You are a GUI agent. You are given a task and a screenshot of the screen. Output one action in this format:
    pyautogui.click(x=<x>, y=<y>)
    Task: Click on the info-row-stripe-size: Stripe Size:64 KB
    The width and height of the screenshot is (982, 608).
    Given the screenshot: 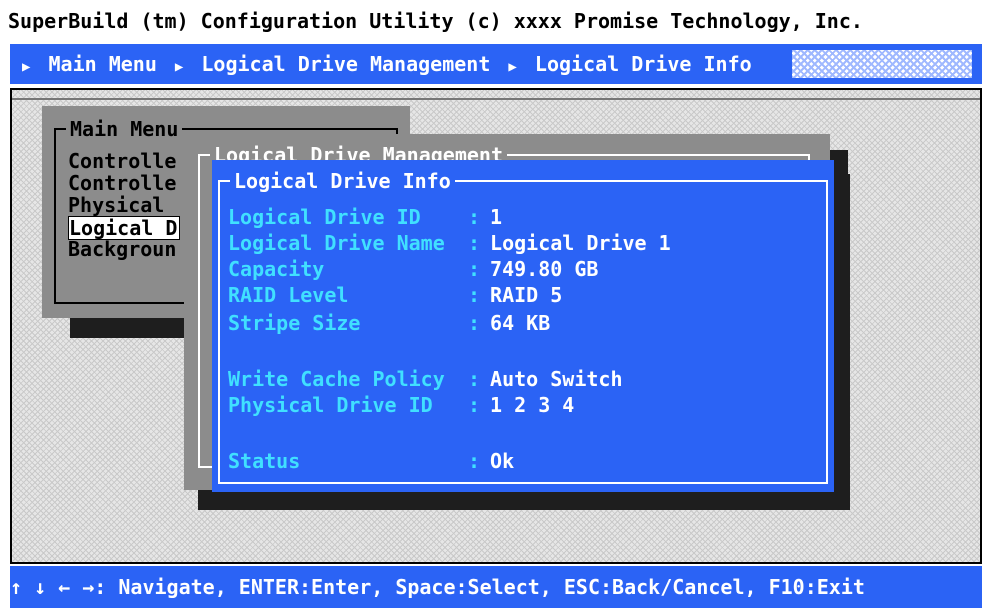 What is the action you would take?
    pyautogui.click(x=389, y=323)
    